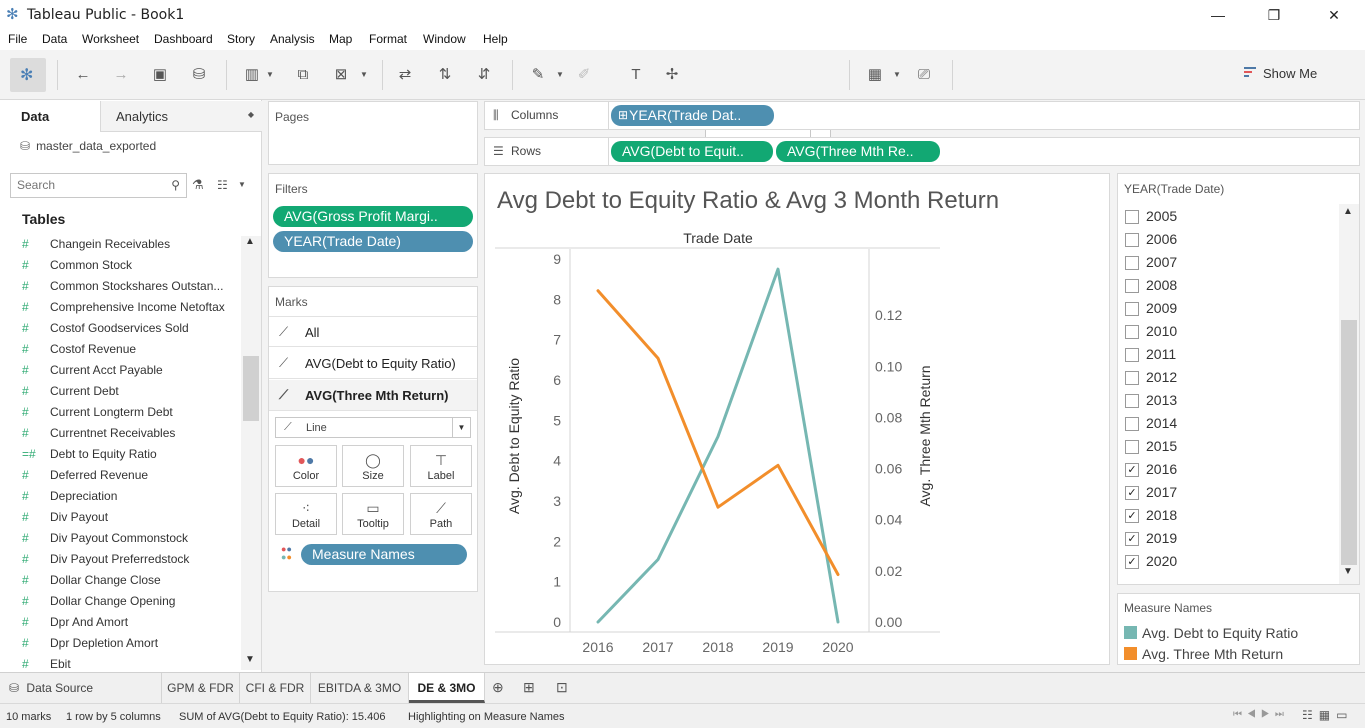  What do you see at coordinates (181, 116) in the screenshot?
I see `tab-analytics: Analytics ◆` at bounding box center [181, 116].